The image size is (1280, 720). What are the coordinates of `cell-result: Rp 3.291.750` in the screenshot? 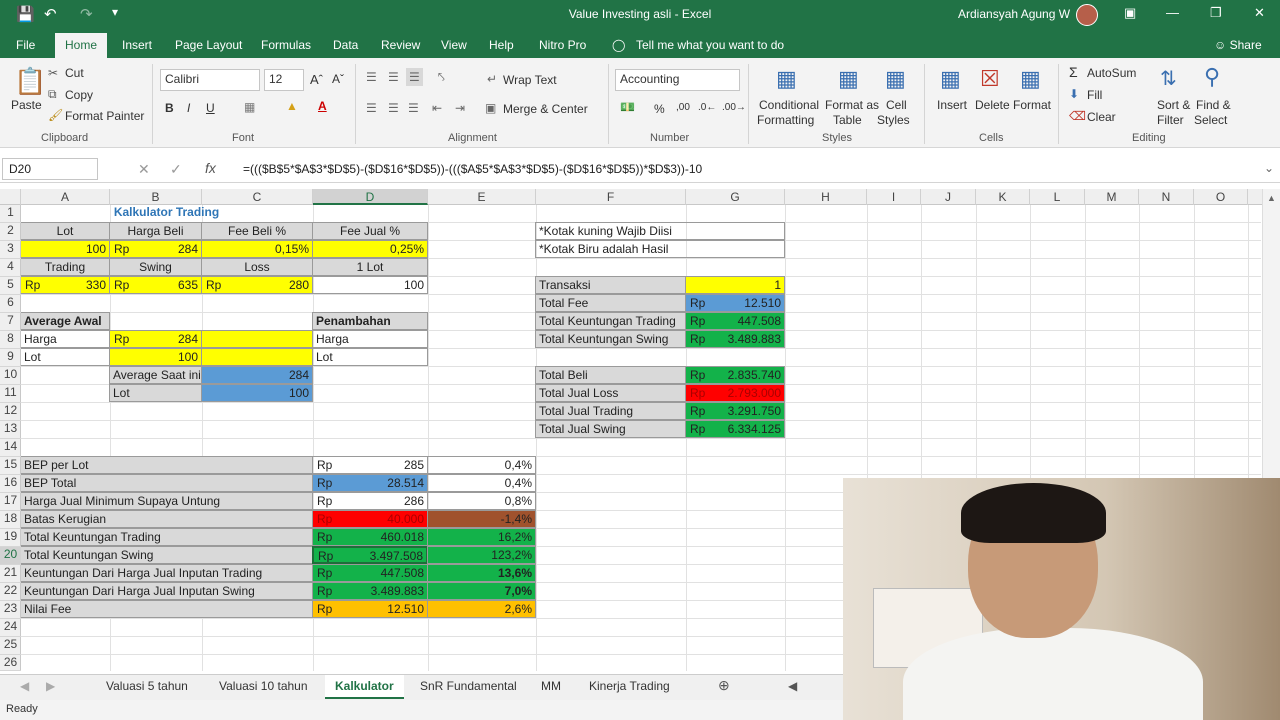 It's located at (735, 411).